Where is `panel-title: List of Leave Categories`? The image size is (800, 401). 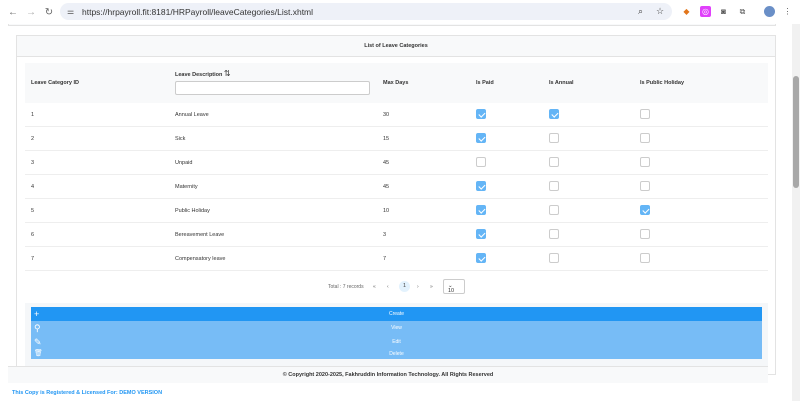 panel-title: List of Leave Categories is located at coordinates (396, 46).